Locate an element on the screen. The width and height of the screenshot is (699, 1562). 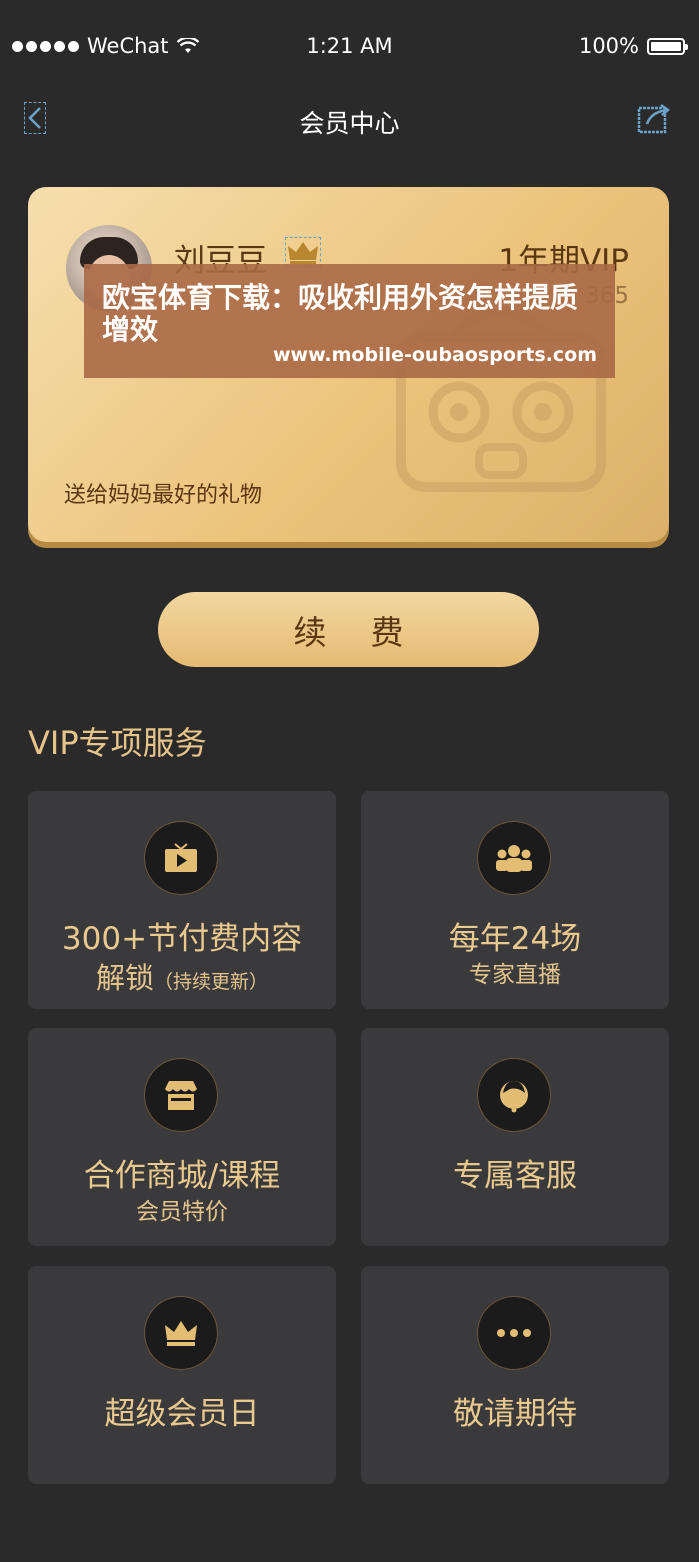
crown-icon is located at coordinates (181, 1333).